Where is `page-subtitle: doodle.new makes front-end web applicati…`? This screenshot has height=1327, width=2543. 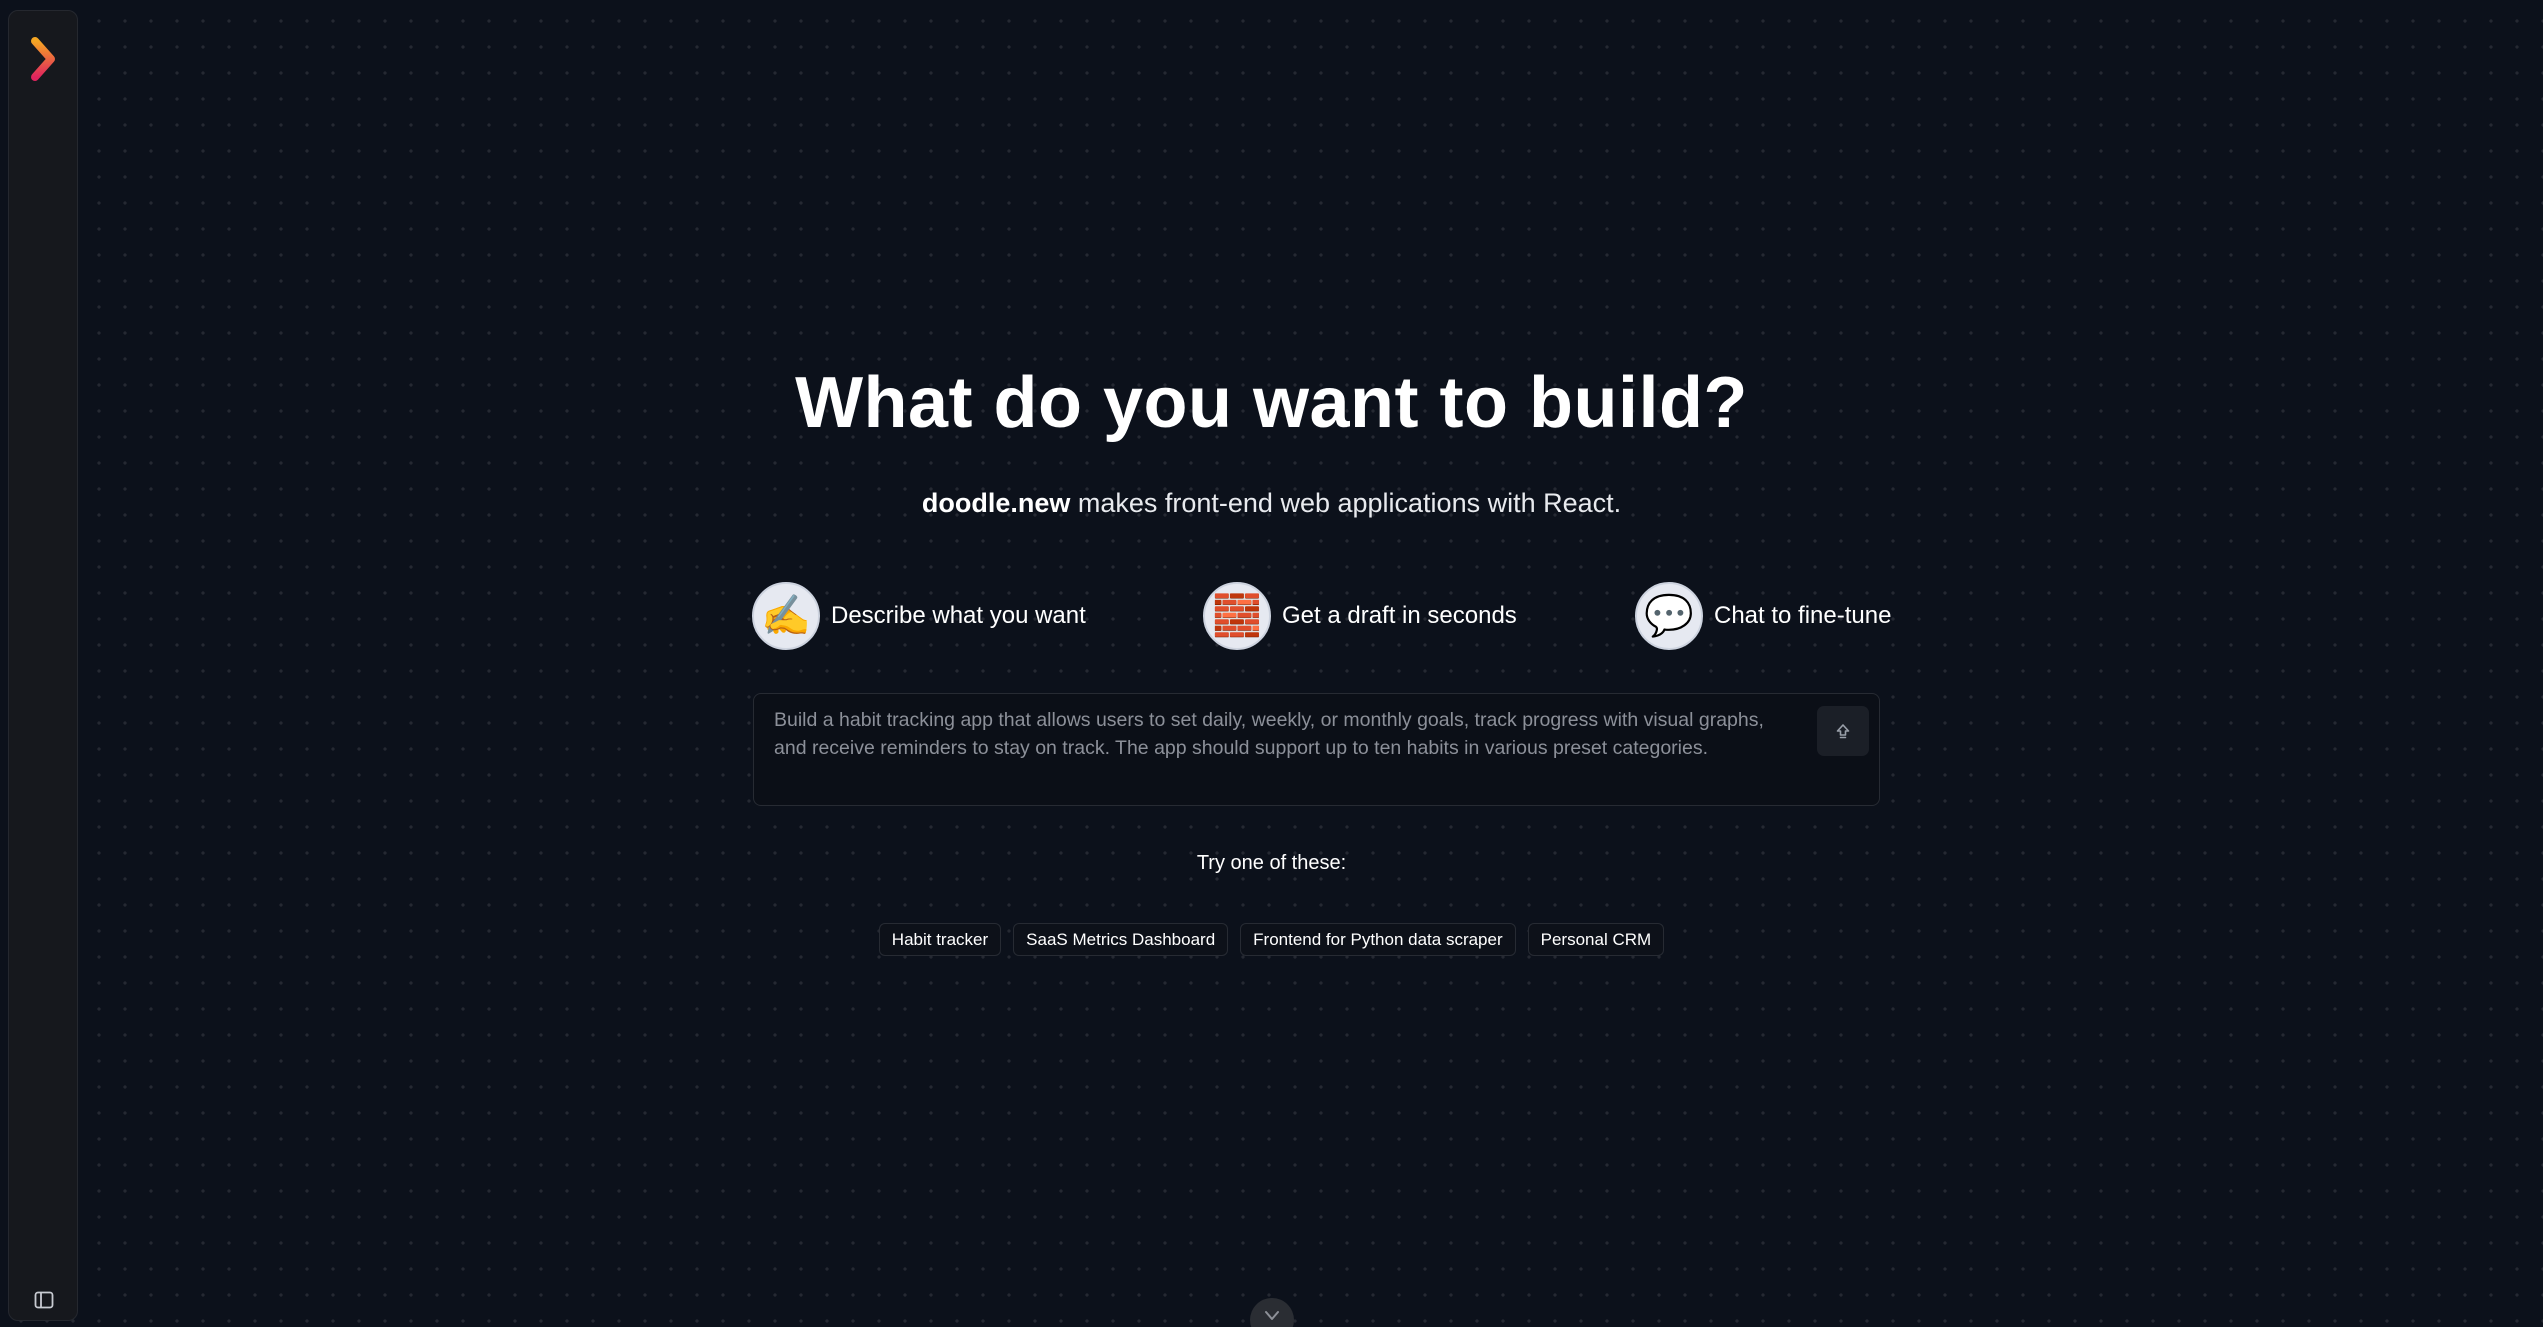 page-subtitle: doodle.new makes front-end web applicati… is located at coordinates (1271, 503).